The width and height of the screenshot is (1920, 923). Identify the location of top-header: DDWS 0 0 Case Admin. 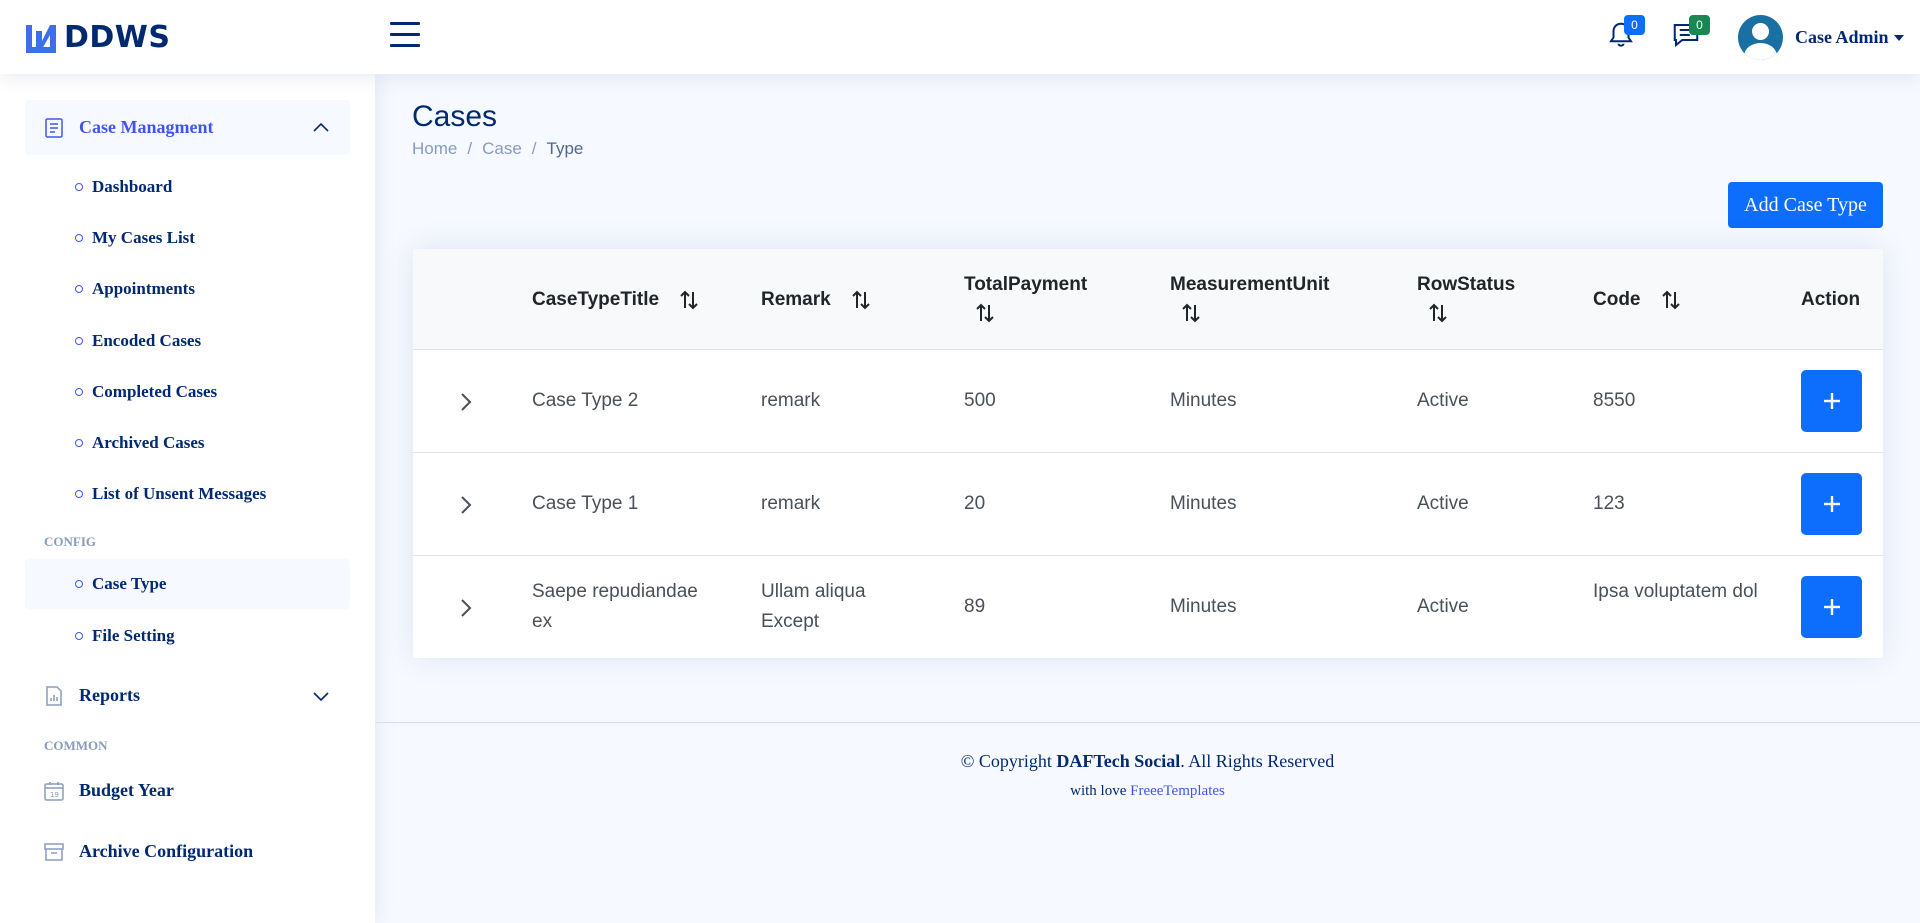
(960, 37).